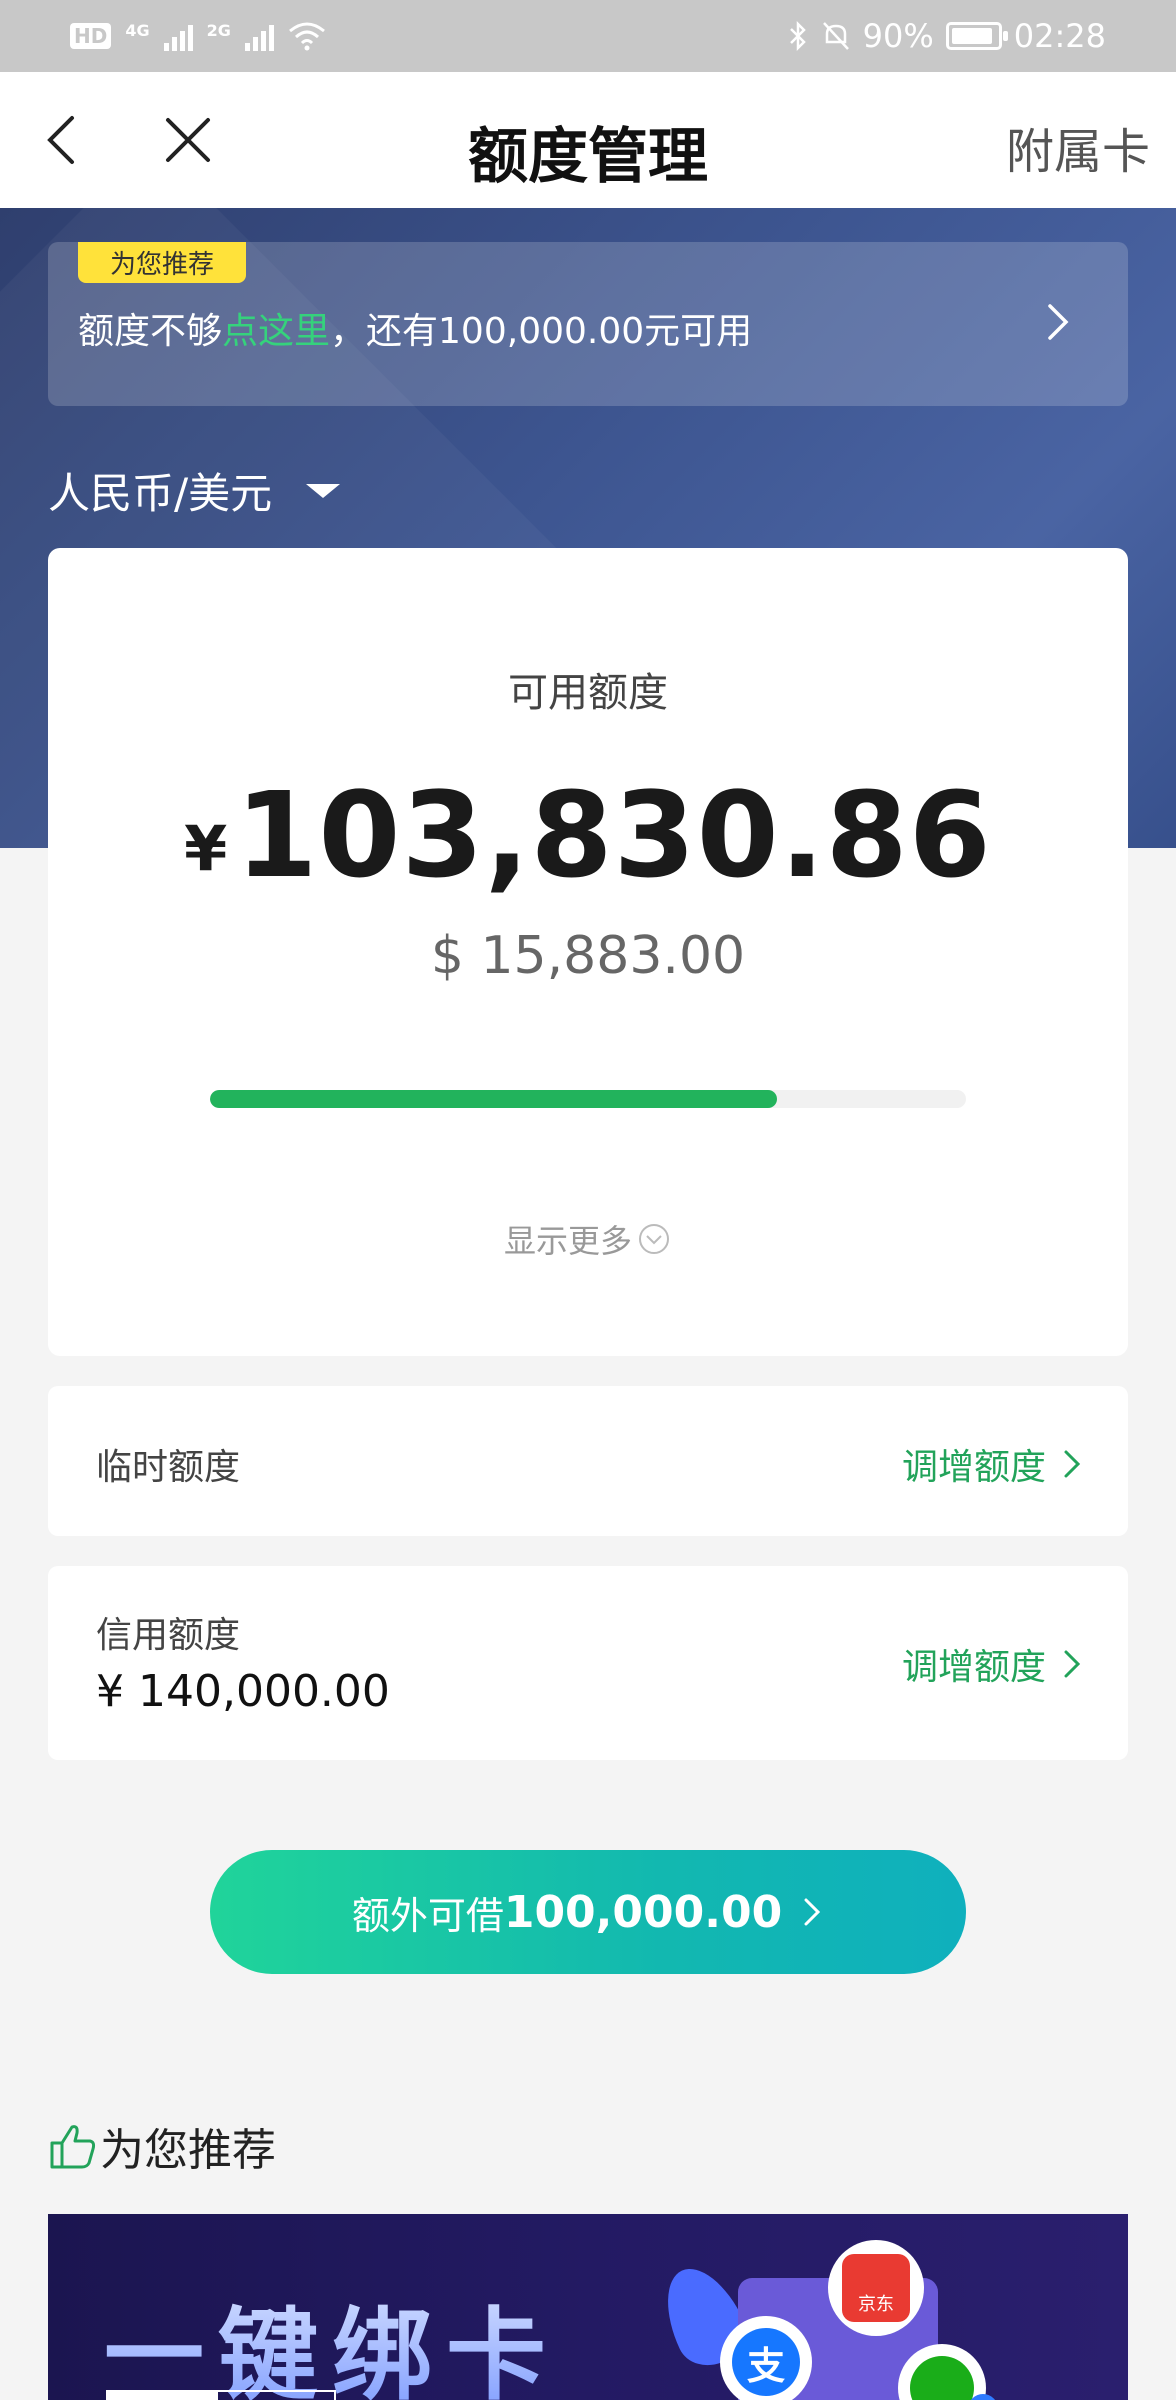 This screenshot has width=1176, height=2400. I want to click on sim2-network-label: 2G, so click(218, 30).